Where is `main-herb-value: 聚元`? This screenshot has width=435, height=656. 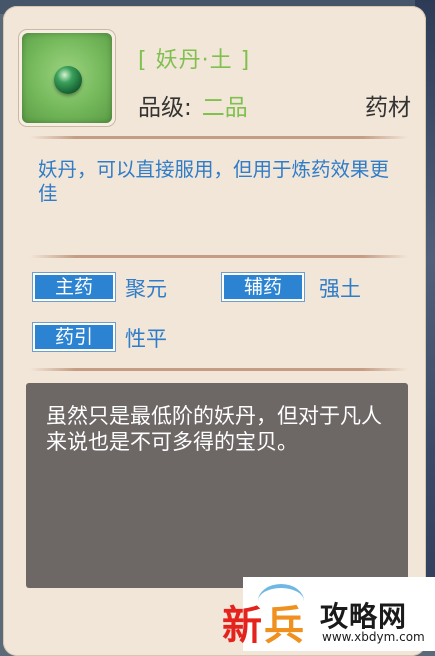
main-herb-value: 聚元 is located at coordinates (146, 289).